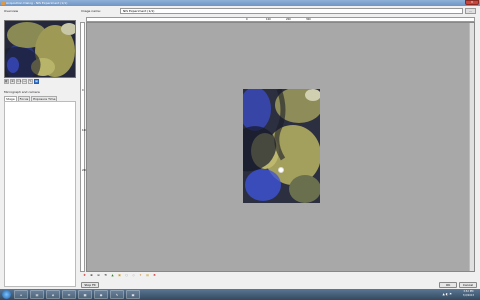 The image size is (480, 300). I want to click on zoom-out-icon: ⊖, so click(98, 275).